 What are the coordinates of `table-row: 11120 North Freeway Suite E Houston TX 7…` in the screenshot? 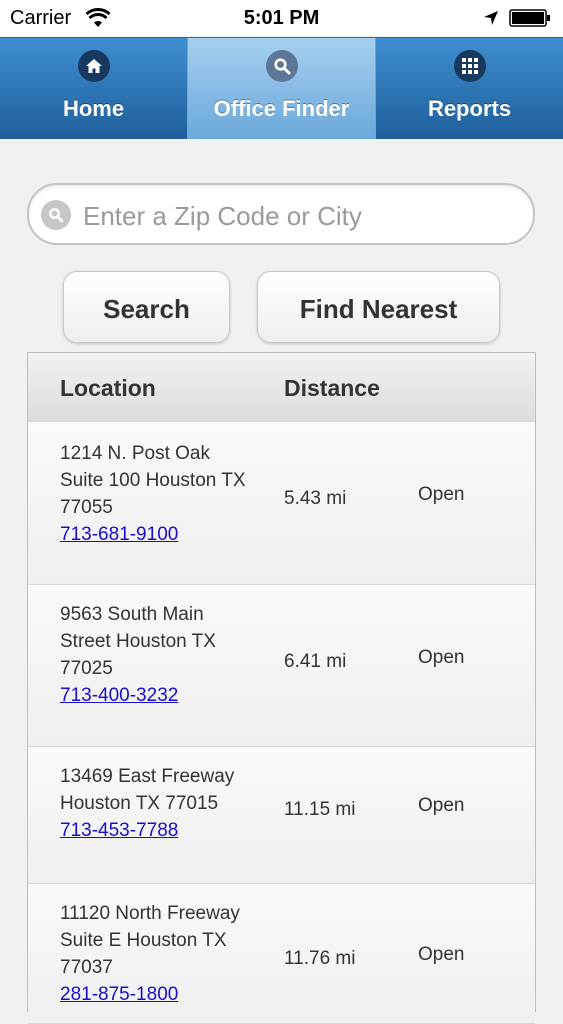 It's located at (281, 954).